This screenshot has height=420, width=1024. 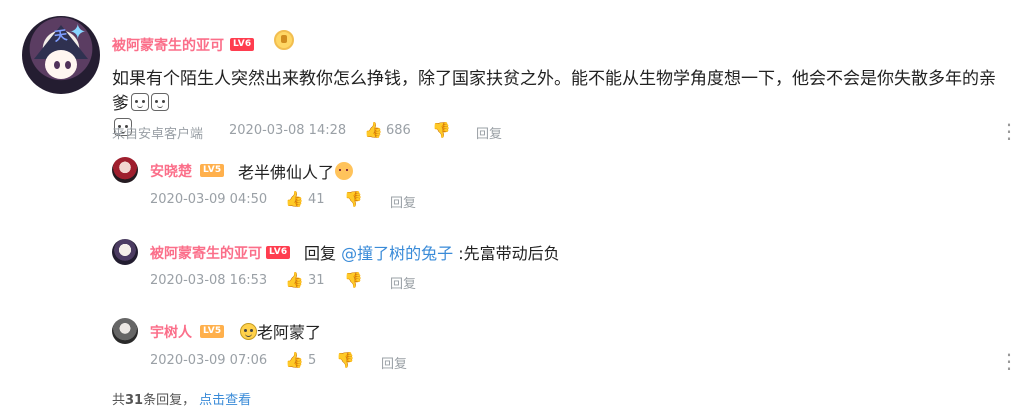 What do you see at coordinates (242, 44) in the screenshot?
I see `main-level-badge: LV6` at bounding box center [242, 44].